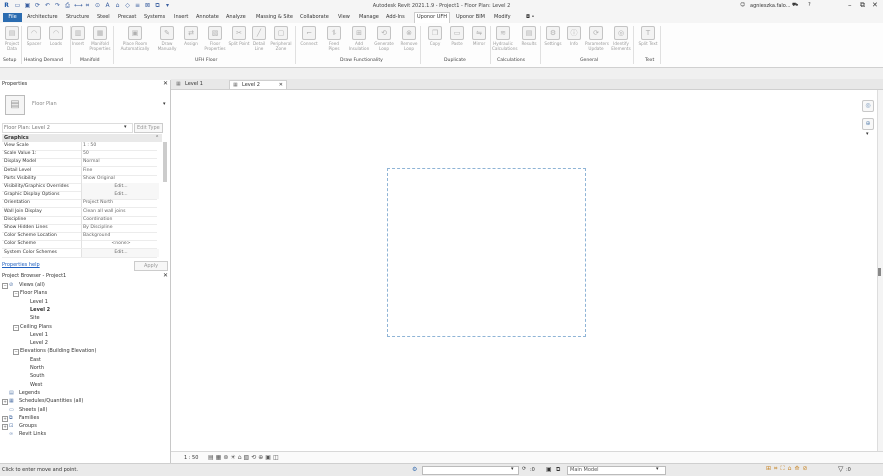 Image resolution: width=883 pixels, height=476 pixels. What do you see at coordinates (281, 38) in the screenshot?
I see `peripheral-zone-button: ▢ Peripheral Zone` at bounding box center [281, 38].